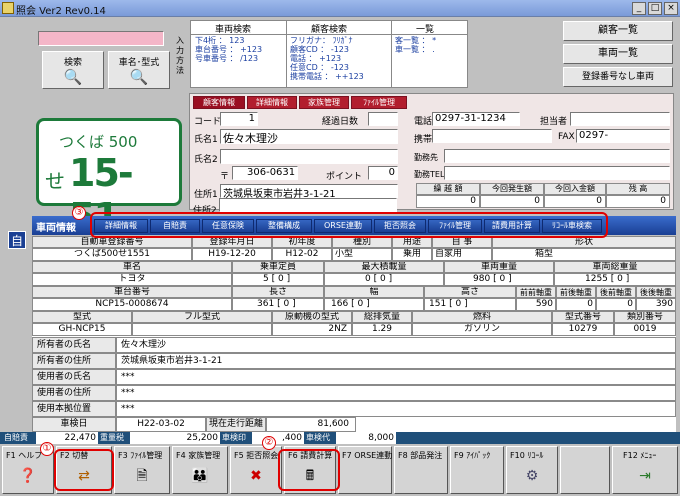 The width and height of the screenshot is (680, 496). What do you see at coordinates (645, 470) in the screenshot?
I see `f12-menu-button: F12 ﾒﾆｭｰ ⇥` at bounding box center [645, 470].